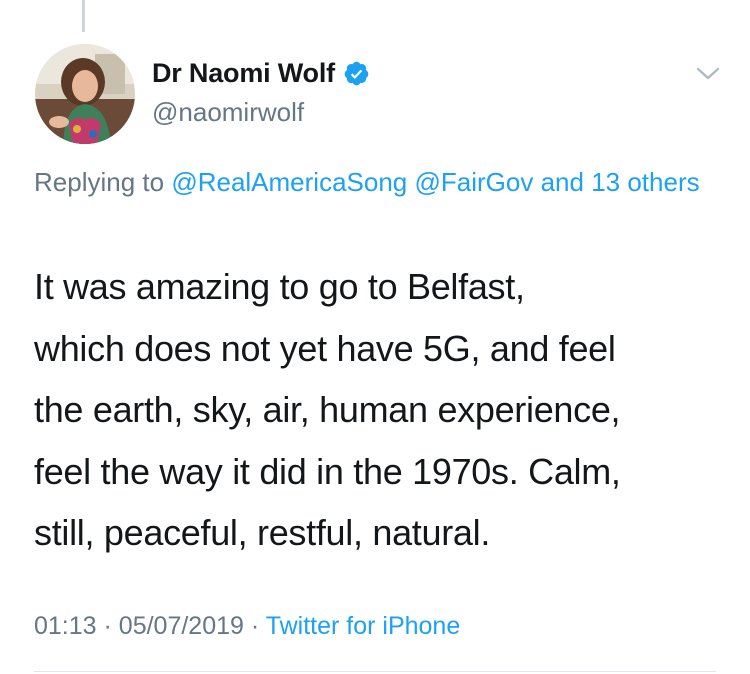 Image resolution: width=750 pixels, height=674 pixels. I want to click on tweet-text-line: which does not yet have 5G, and feel, so click(325, 348).